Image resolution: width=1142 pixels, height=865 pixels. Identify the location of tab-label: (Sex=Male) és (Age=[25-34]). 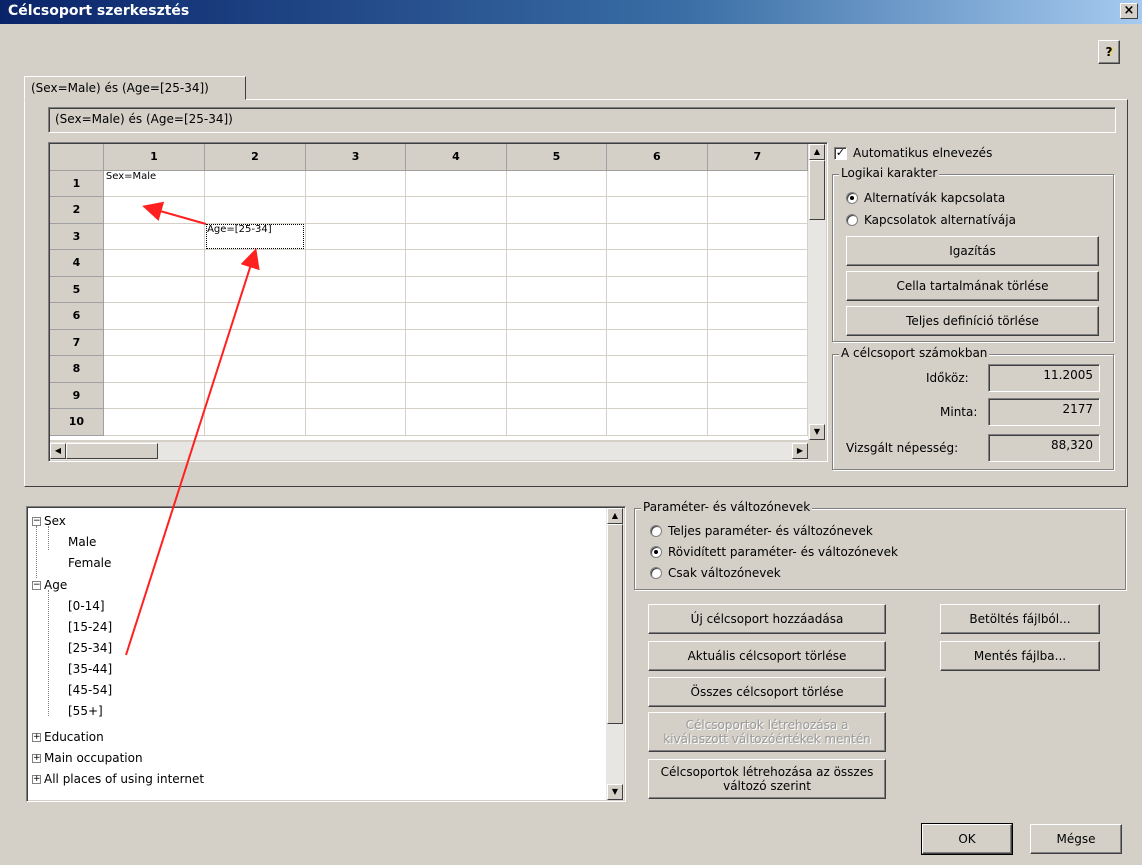
(120, 88).